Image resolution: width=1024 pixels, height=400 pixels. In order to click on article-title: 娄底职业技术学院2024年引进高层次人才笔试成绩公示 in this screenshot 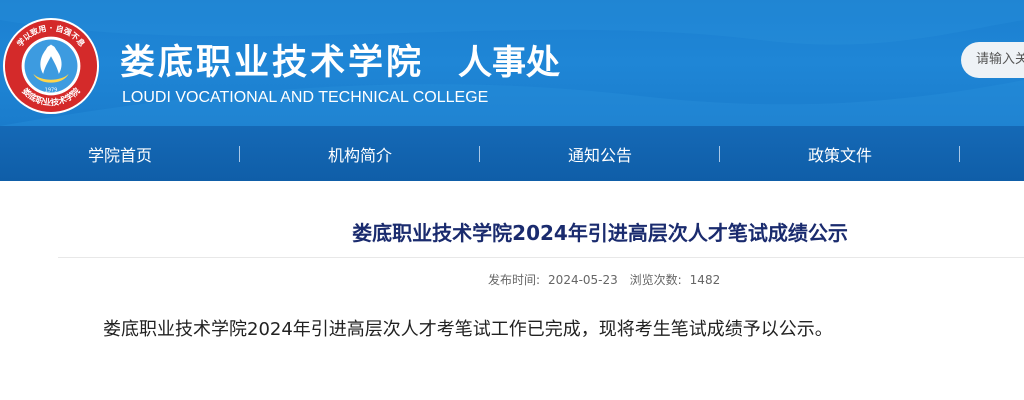, I will do `click(600, 233)`.